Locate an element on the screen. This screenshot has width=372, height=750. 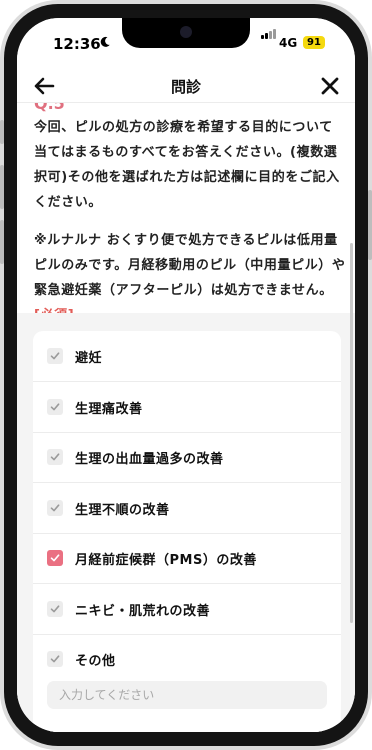
question-number: Q.5 is located at coordinates (49, 108).